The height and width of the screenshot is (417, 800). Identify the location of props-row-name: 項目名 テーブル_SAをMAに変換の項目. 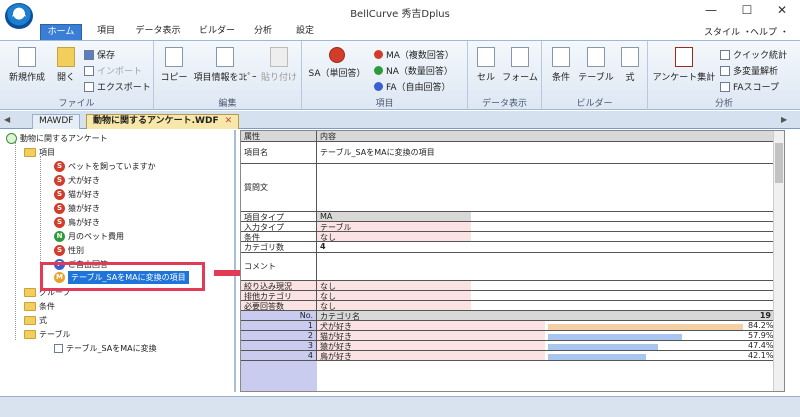
(512, 153).